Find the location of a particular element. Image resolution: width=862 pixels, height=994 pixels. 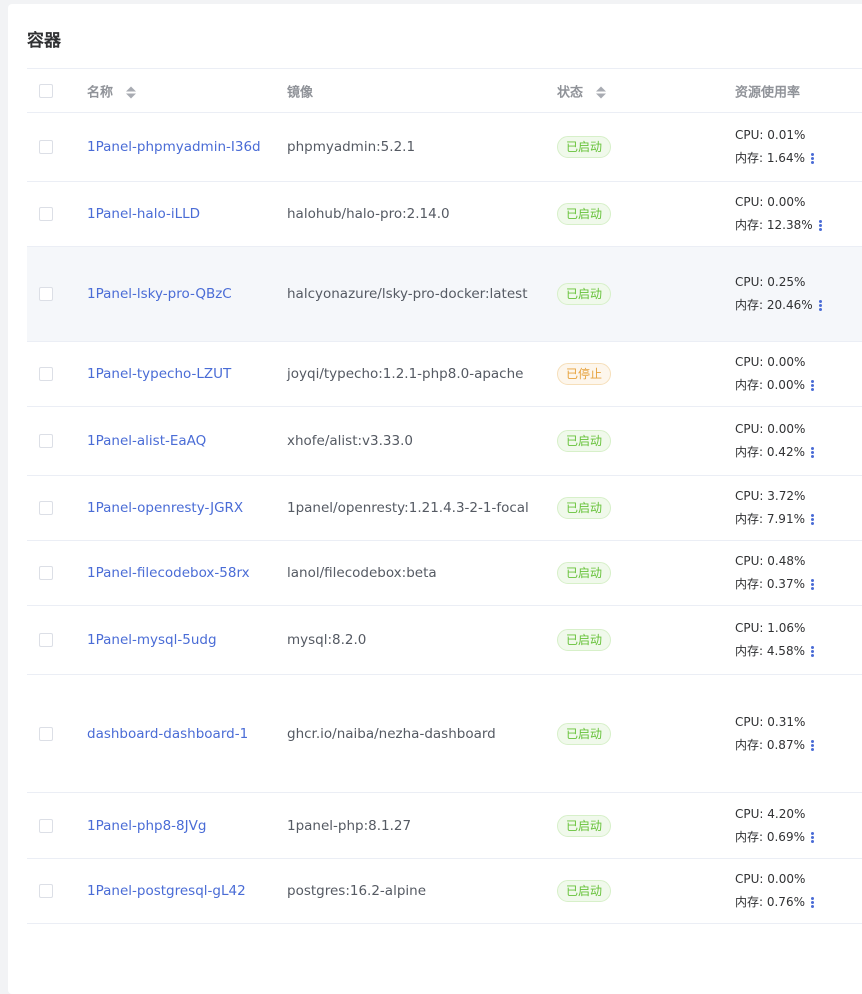

resource-usage: CPU: 3.72% 内存: 7.91% is located at coordinates (774, 508).